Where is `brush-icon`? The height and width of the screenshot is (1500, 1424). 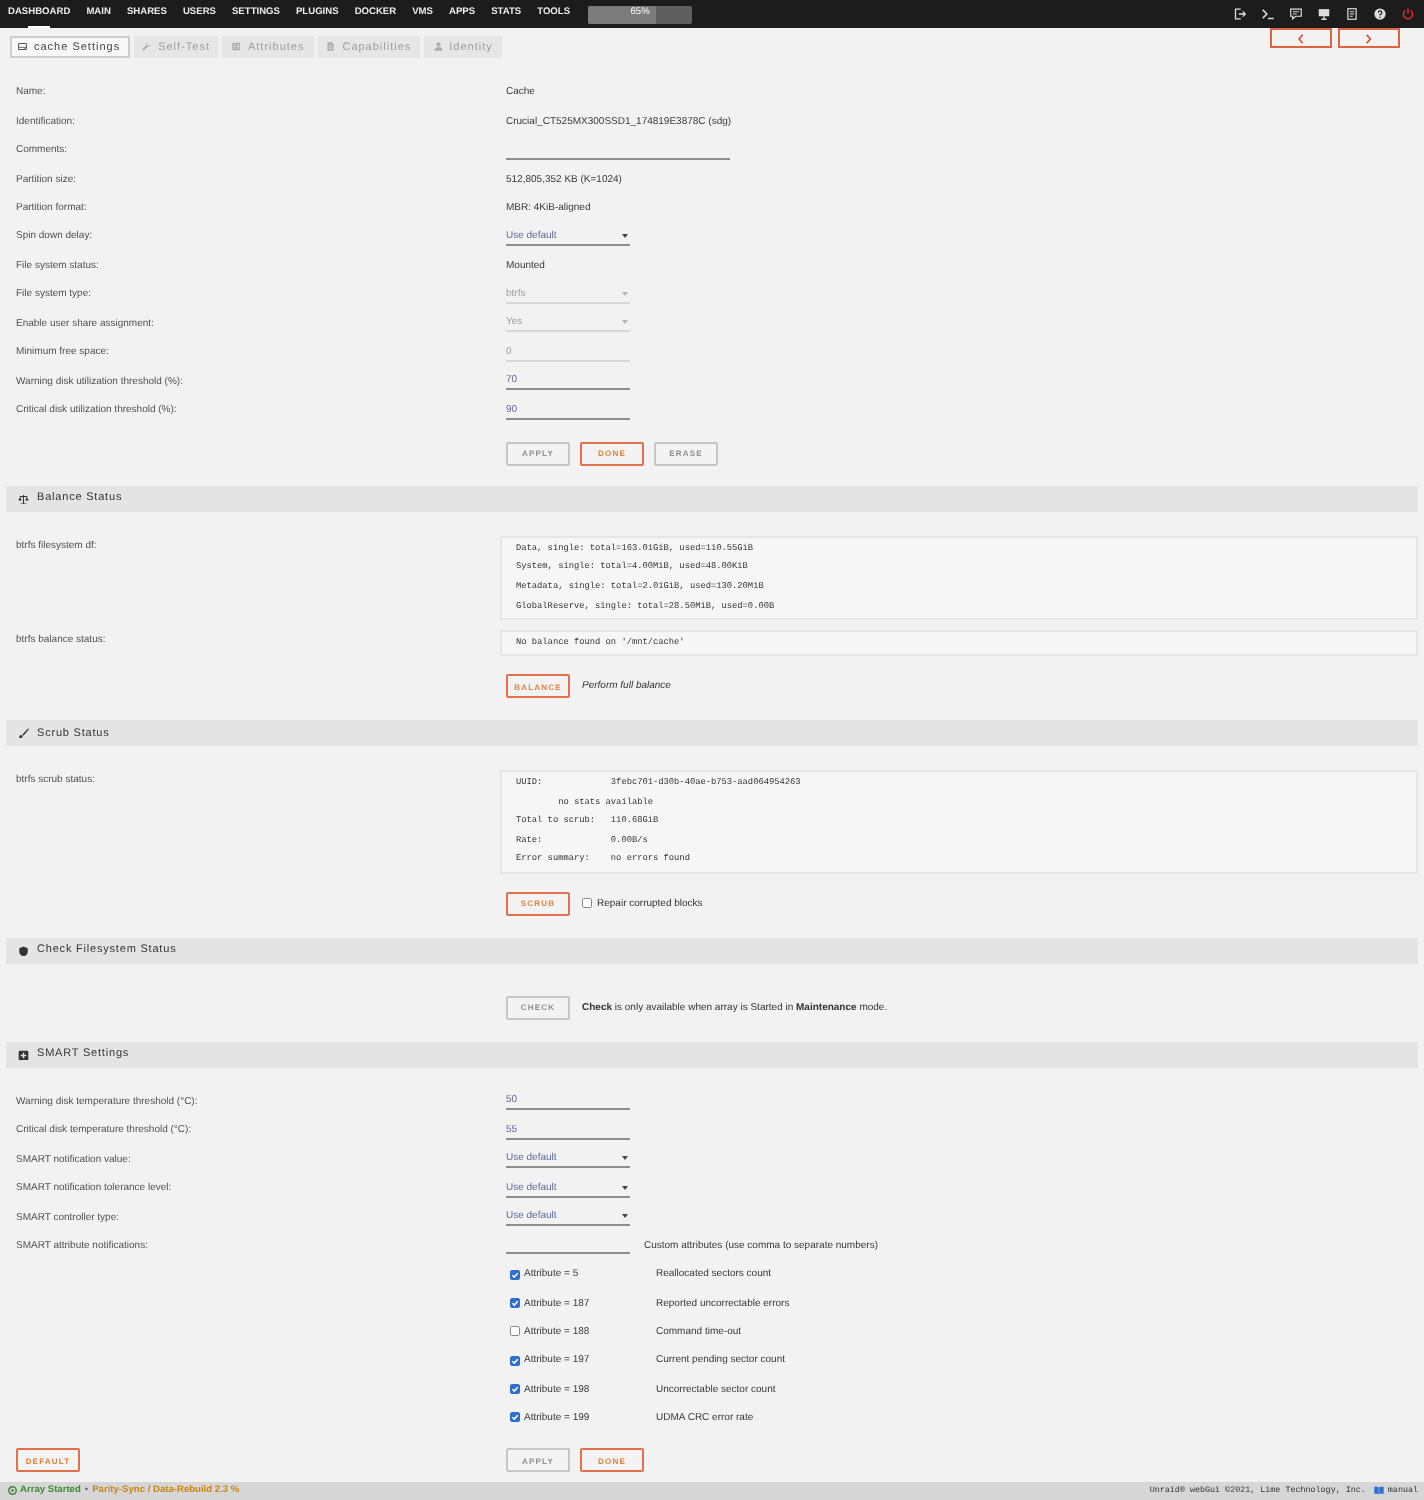 brush-icon is located at coordinates (23, 733).